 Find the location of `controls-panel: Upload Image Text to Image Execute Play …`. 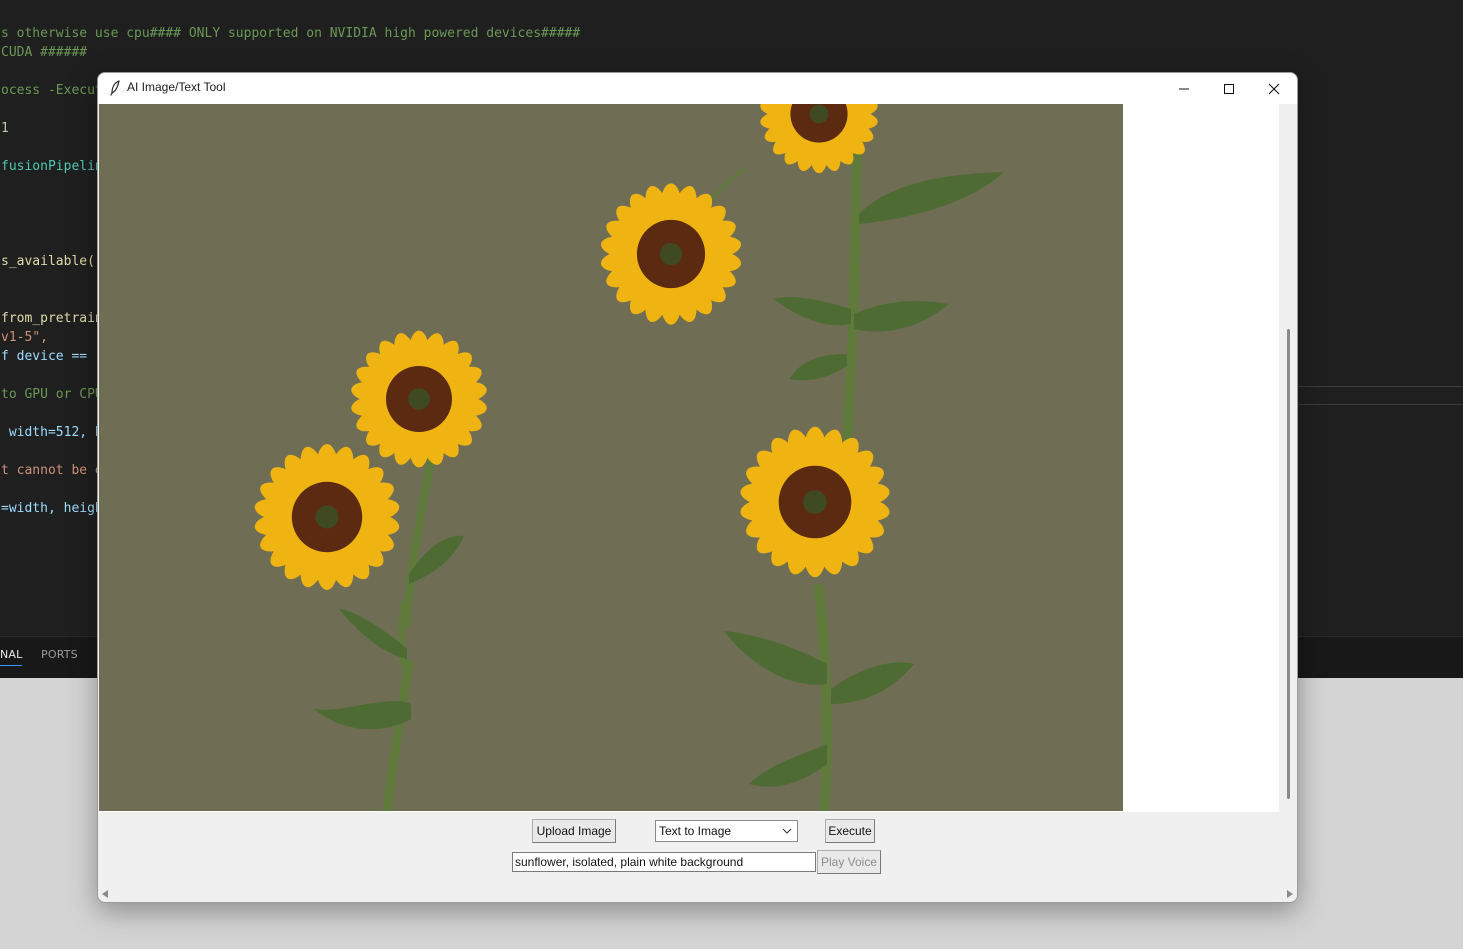

controls-panel: Upload Image Text to Image Execute Play … is located at coordinates (697, 857).